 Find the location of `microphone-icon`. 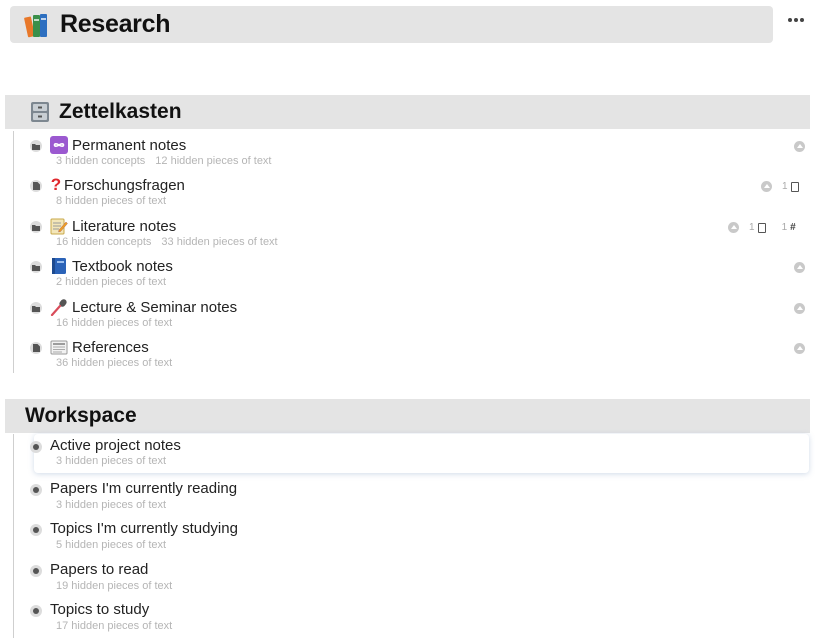

microphone-icon is located at coordinates (59, 307).